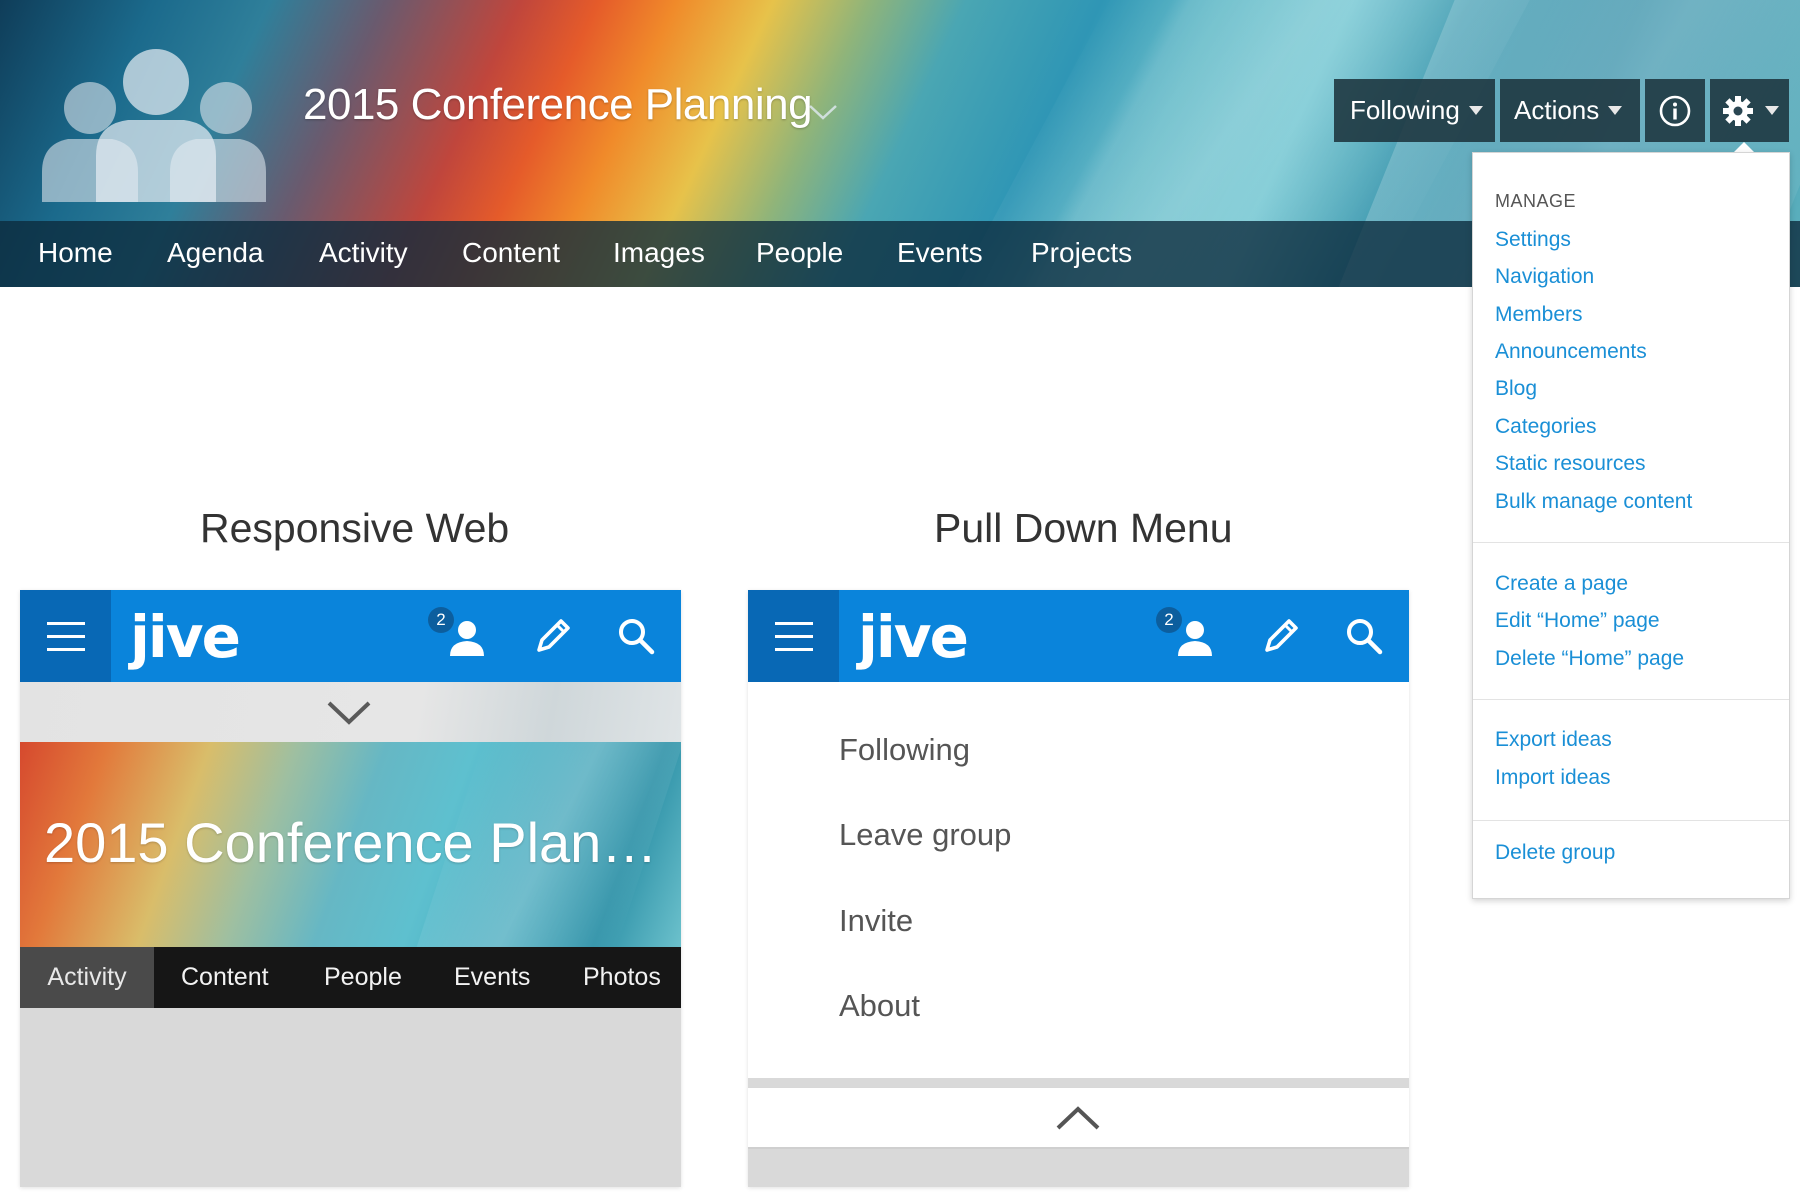 The image size is (1800, 1201). Describe the element at coordinates (1561, 584) in the screenshot. I see `create-page-link: Create a page` at that location.